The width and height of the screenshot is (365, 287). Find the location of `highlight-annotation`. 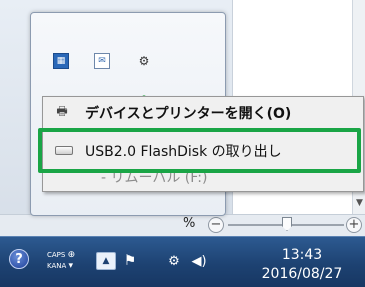

highlight-annotation is located at coordinates (199, 150).